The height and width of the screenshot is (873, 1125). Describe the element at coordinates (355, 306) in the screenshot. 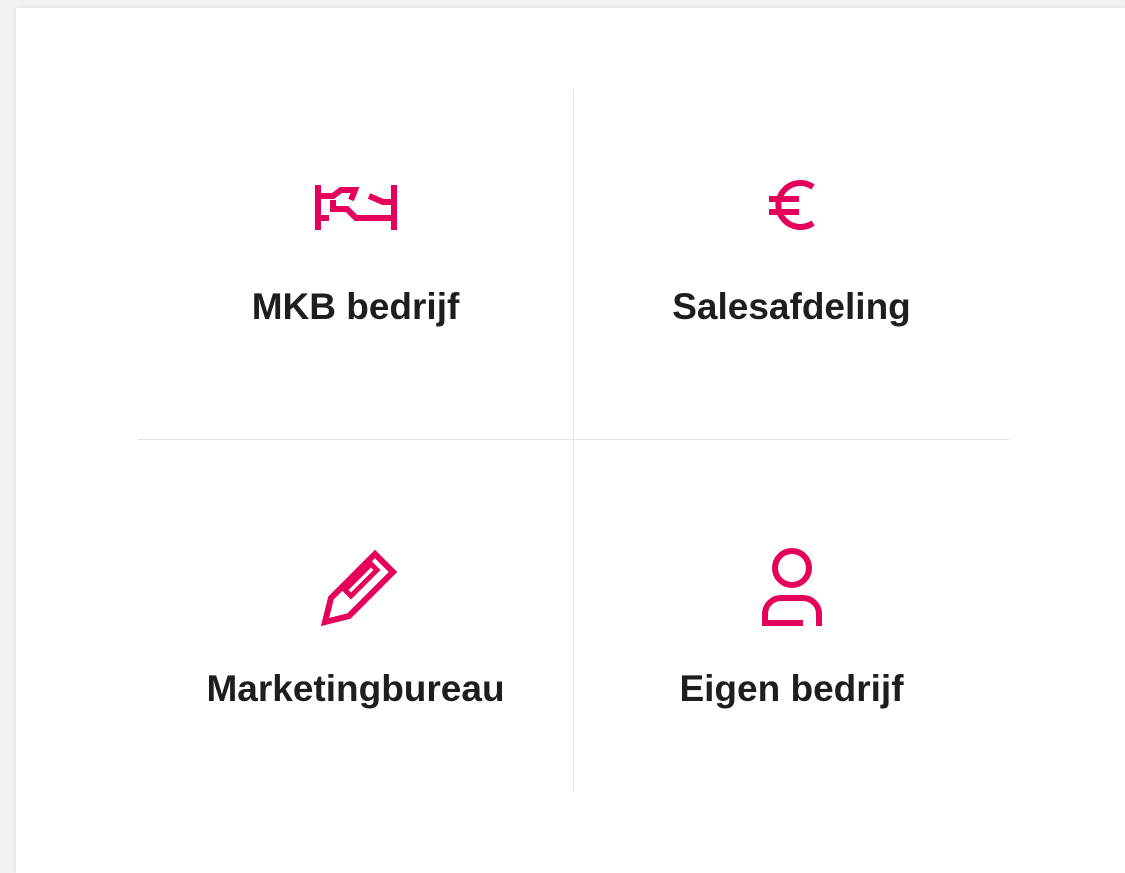

I see `option-label: MKB bedrijf` at that location.